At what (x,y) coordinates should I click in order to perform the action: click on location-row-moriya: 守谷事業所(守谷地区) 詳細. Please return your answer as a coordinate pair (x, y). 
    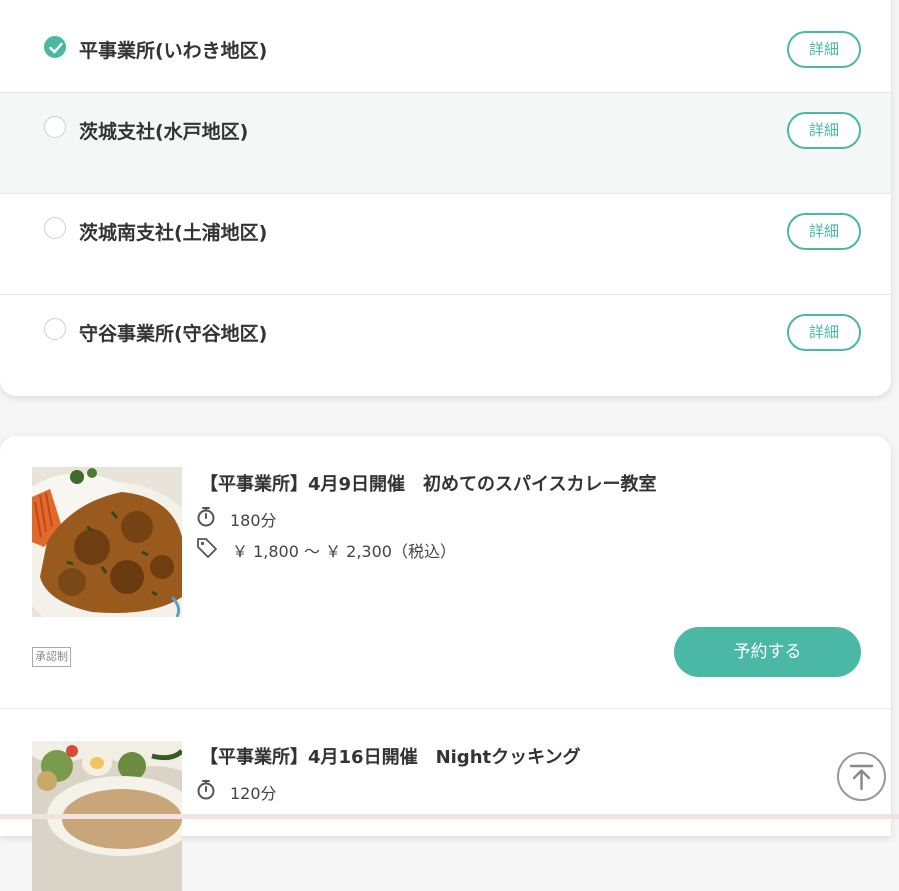
    Looking at the image, I should click on (445, 345).